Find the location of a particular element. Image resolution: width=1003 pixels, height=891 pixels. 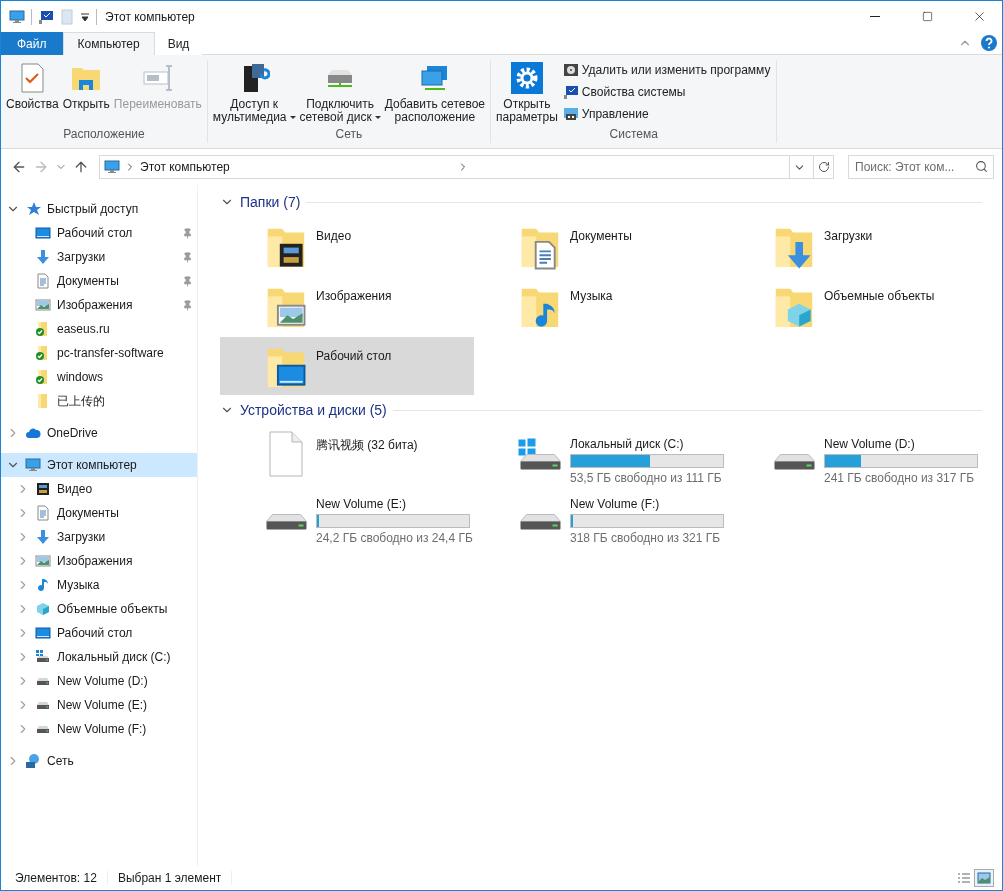

nav-tree-item: Этот компьютер is located at coordinates (99, 465).